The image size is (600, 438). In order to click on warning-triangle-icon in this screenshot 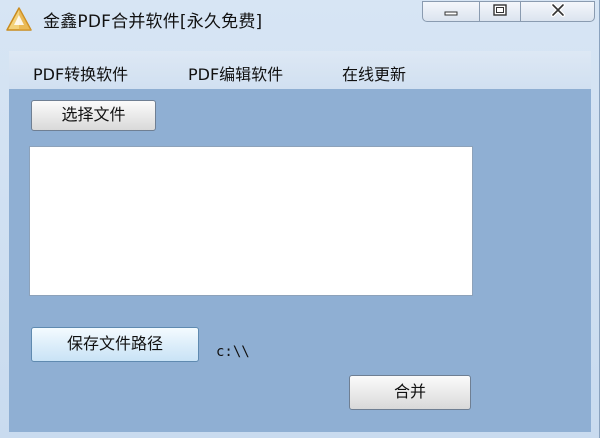, I will do `click(19, 19)`.